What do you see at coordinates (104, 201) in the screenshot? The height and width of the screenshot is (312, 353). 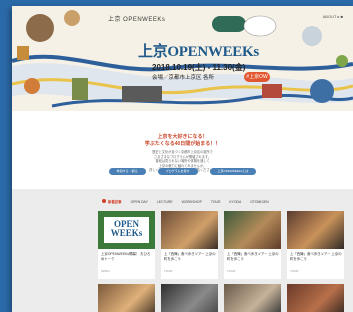 I see `bullet-icon` at bounding box center [104, 201].